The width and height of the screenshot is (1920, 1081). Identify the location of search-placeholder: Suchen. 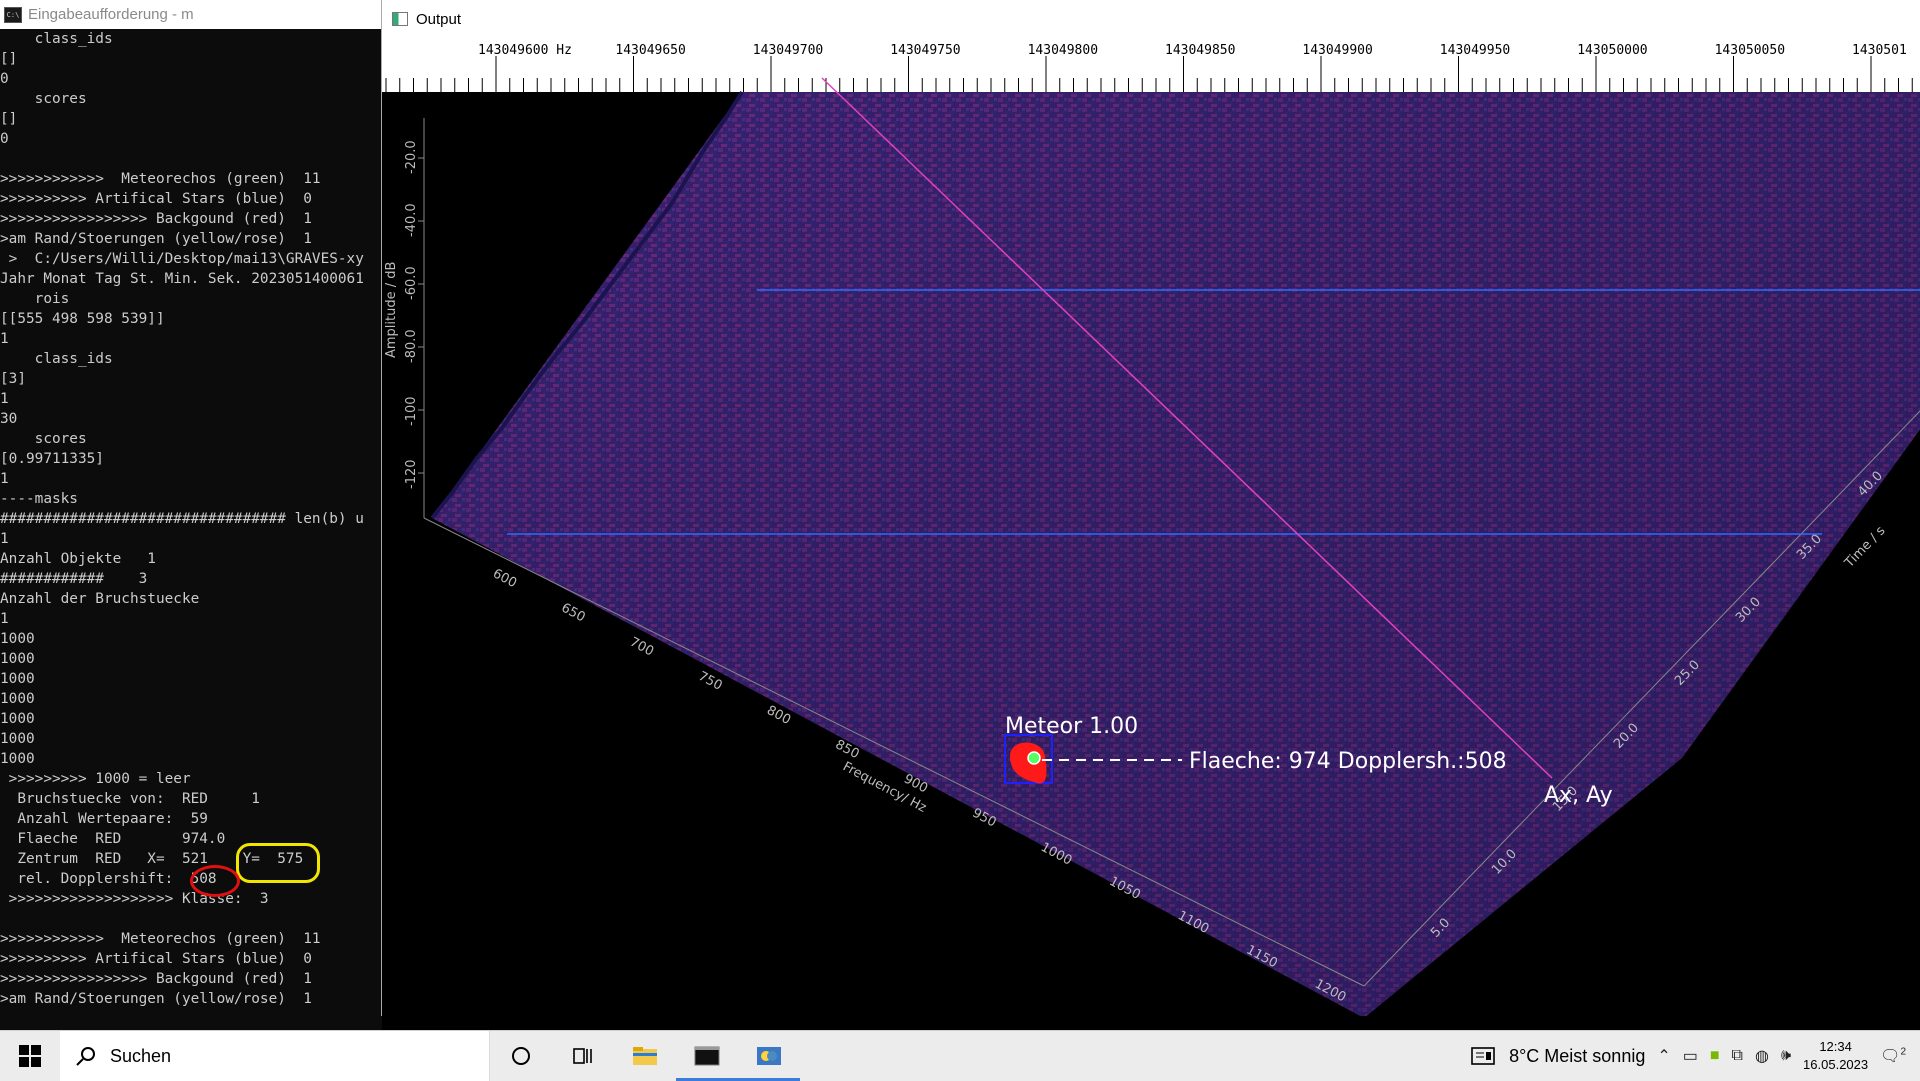
(141, 1055).